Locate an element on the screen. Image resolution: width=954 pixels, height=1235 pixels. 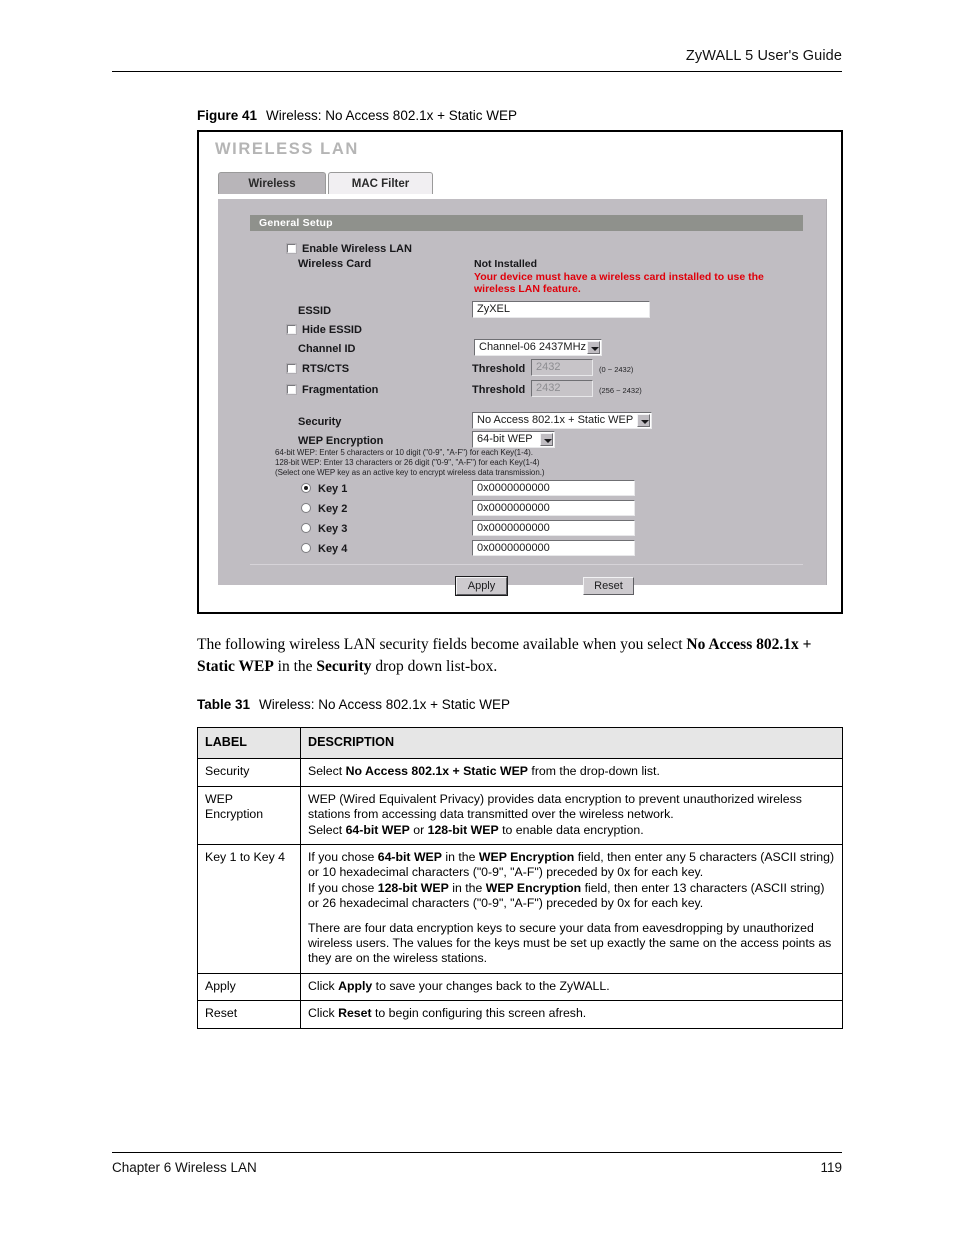
key-1-input: 0x0000000000 is located at coordinates (553, 488).